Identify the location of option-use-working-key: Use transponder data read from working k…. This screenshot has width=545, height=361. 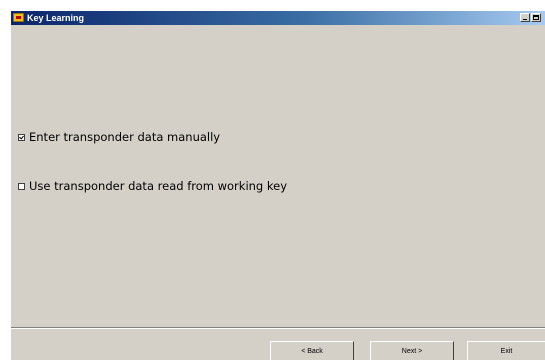
(152, 186).